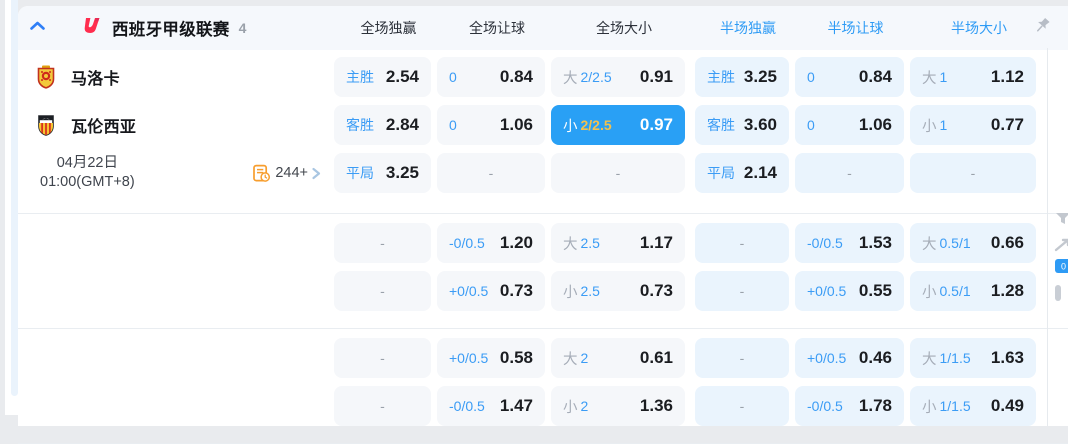 The width and height of the screenshot is (1068, 444). Describe the element at coordinates (584, 358) in the screenshot. I see `goal-line: 2` at that location.